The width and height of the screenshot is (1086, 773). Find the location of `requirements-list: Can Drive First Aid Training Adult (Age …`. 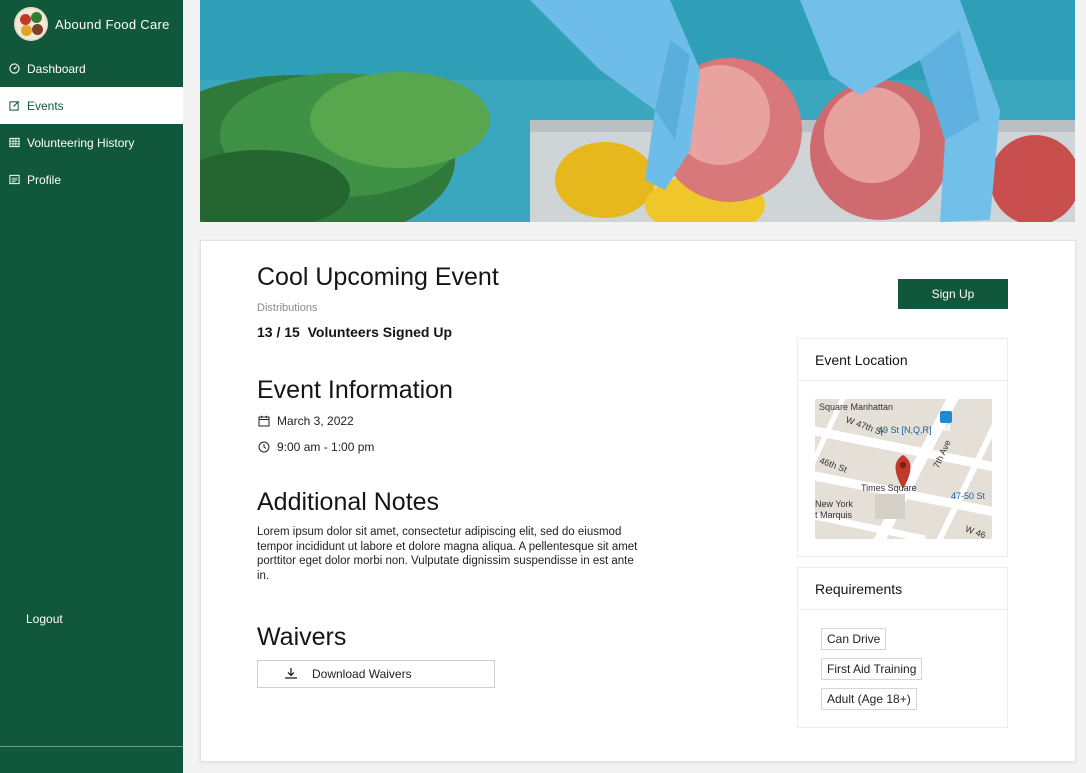

requirements-list: Can Drive First Aid Training Adult (Age … is located at coordinates (902, 660).